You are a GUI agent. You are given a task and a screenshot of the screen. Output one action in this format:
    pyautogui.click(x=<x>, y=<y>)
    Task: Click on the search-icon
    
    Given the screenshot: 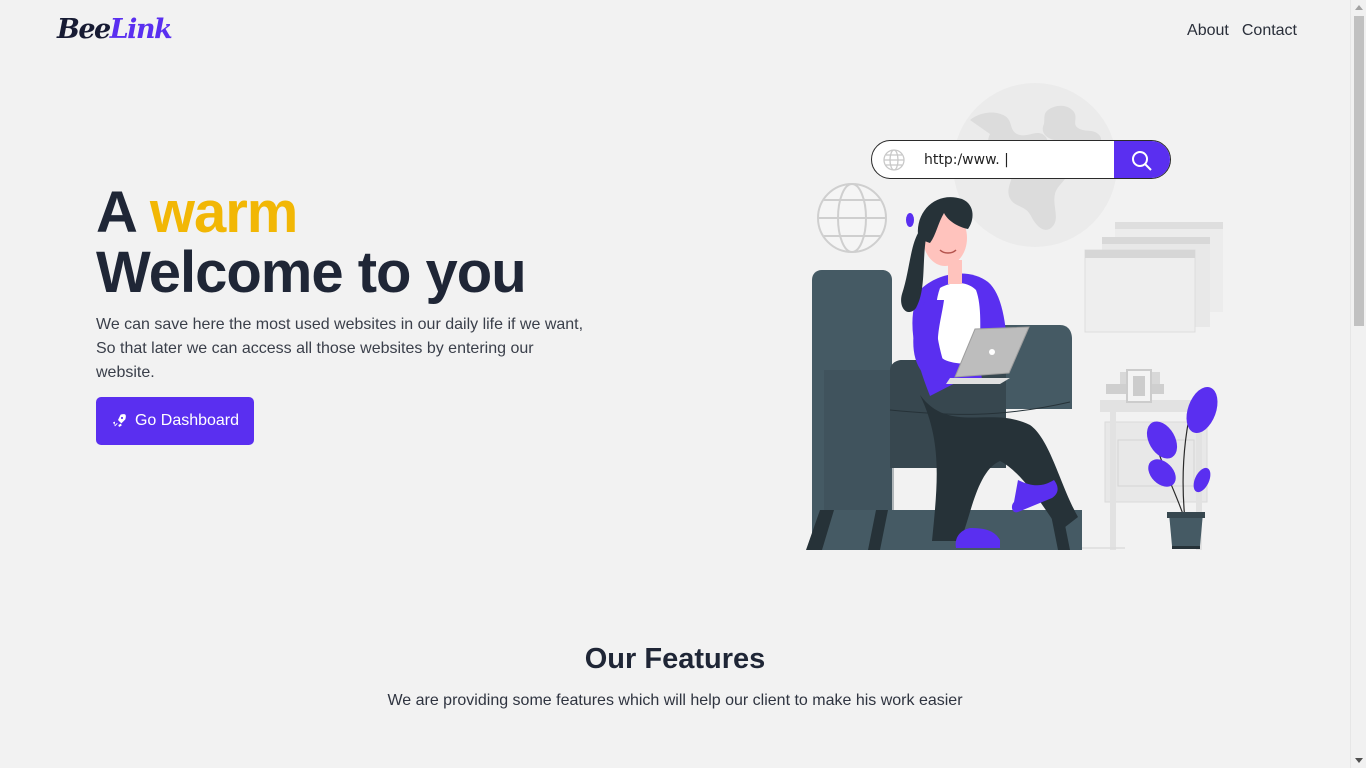 What is the action you would take?
    pyautogui.click(x=1142, y=160)
    